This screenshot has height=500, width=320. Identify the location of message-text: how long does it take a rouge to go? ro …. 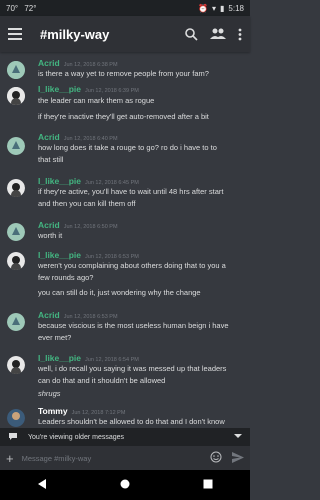
(127, 147).